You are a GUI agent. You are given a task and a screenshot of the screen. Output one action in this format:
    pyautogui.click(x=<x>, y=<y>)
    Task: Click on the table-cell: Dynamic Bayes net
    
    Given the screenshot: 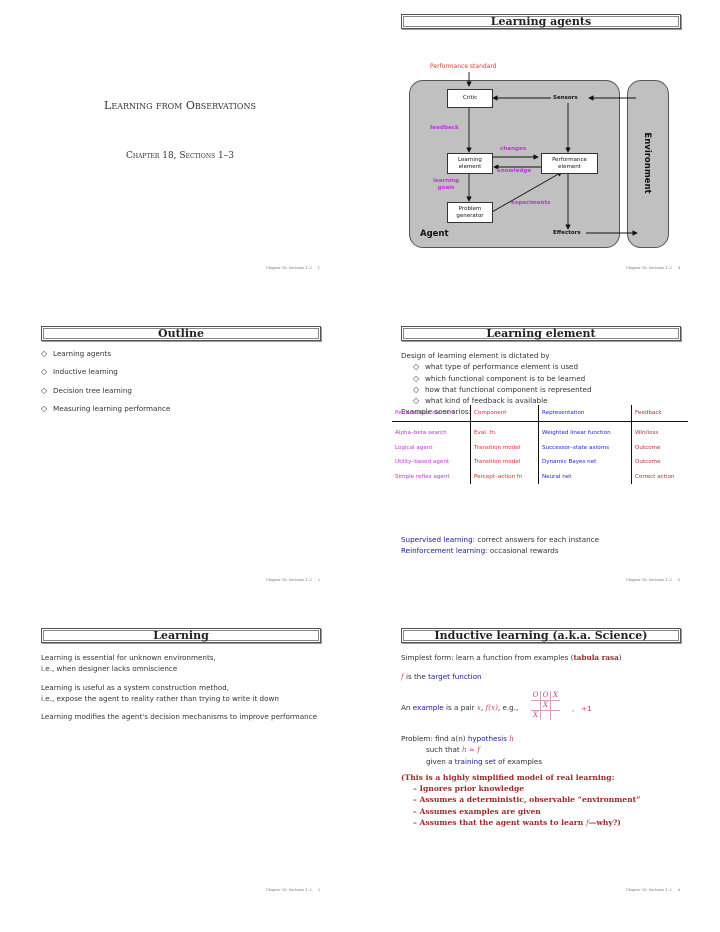 What is the action you would take?
    pyautogui.click(x=585, y=462)
    